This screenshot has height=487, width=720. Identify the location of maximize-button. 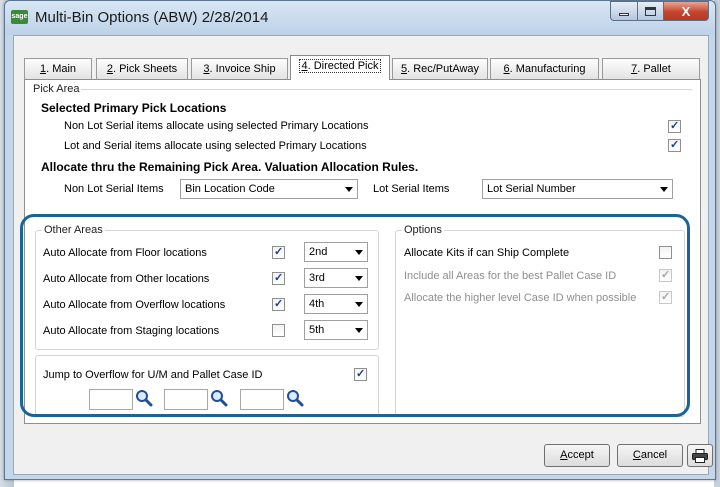
(650, 11).